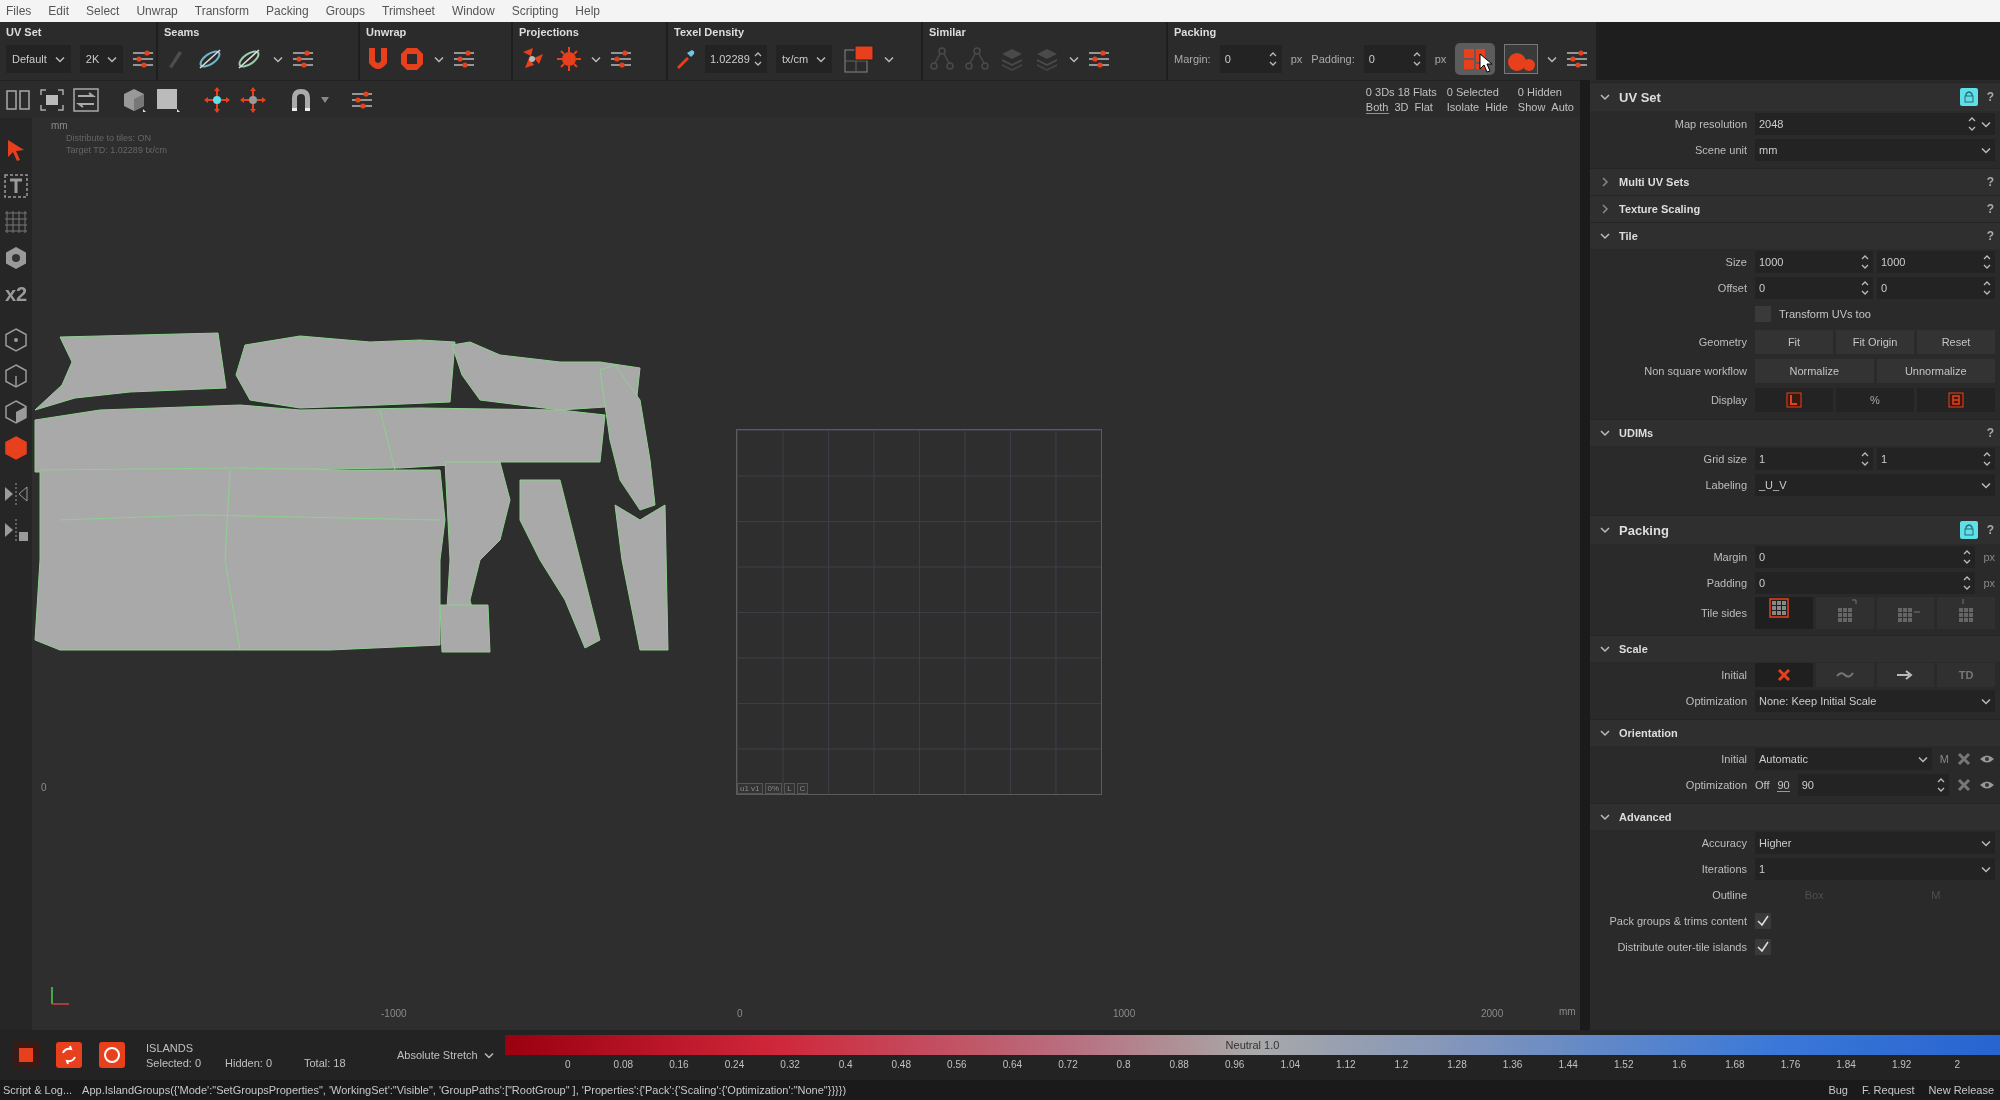 This screenshot has width=2000, height=1100. What do you see at coordinates (52, 99) in the screenshot?
I see `frame-view-icon` at bounding box center [52, 99].